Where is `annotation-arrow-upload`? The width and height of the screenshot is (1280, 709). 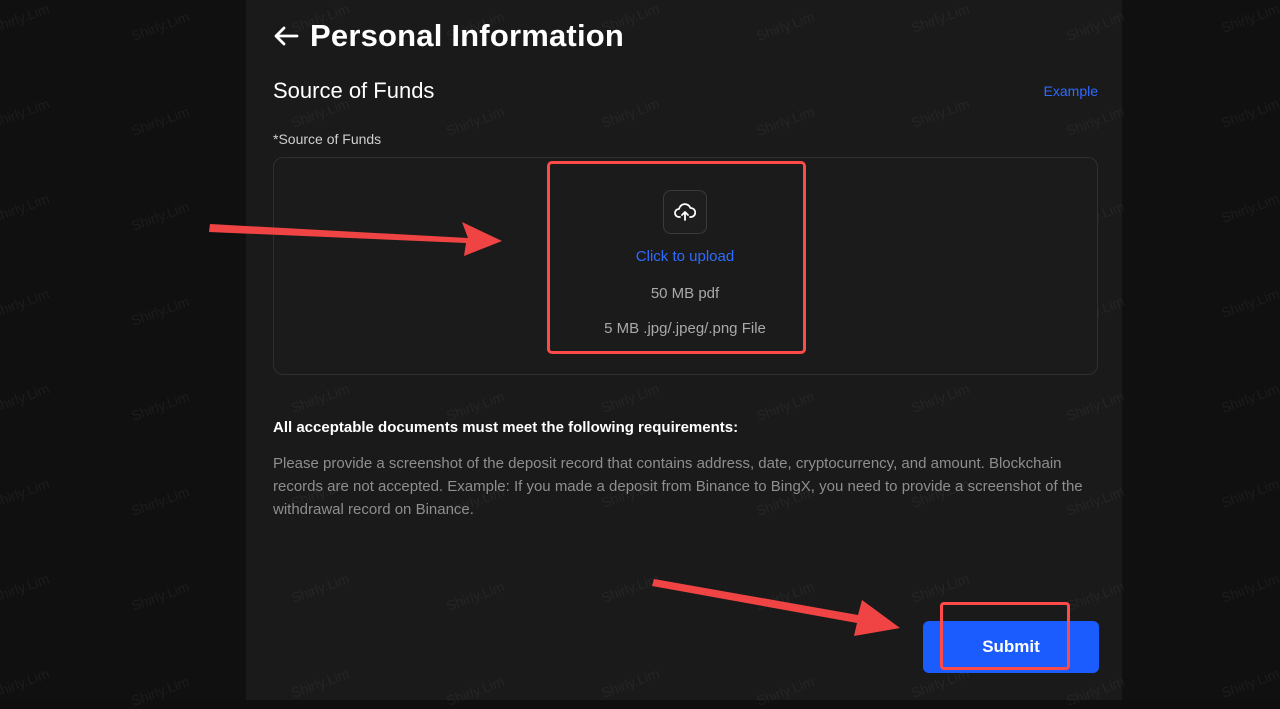
annotation-arrow-upload is located at coordinates (355, 239).